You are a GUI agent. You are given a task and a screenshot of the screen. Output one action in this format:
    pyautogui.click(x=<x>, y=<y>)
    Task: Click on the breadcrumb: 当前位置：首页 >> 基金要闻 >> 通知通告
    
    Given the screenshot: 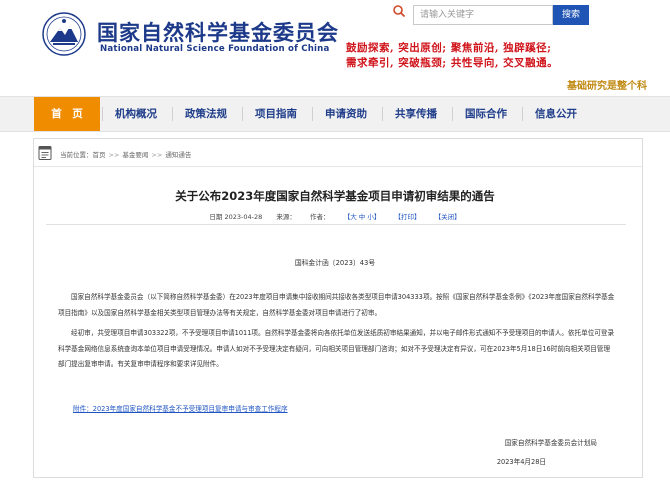 What is the action you would take?
    pyautogui.click(x=125, y=154)
    